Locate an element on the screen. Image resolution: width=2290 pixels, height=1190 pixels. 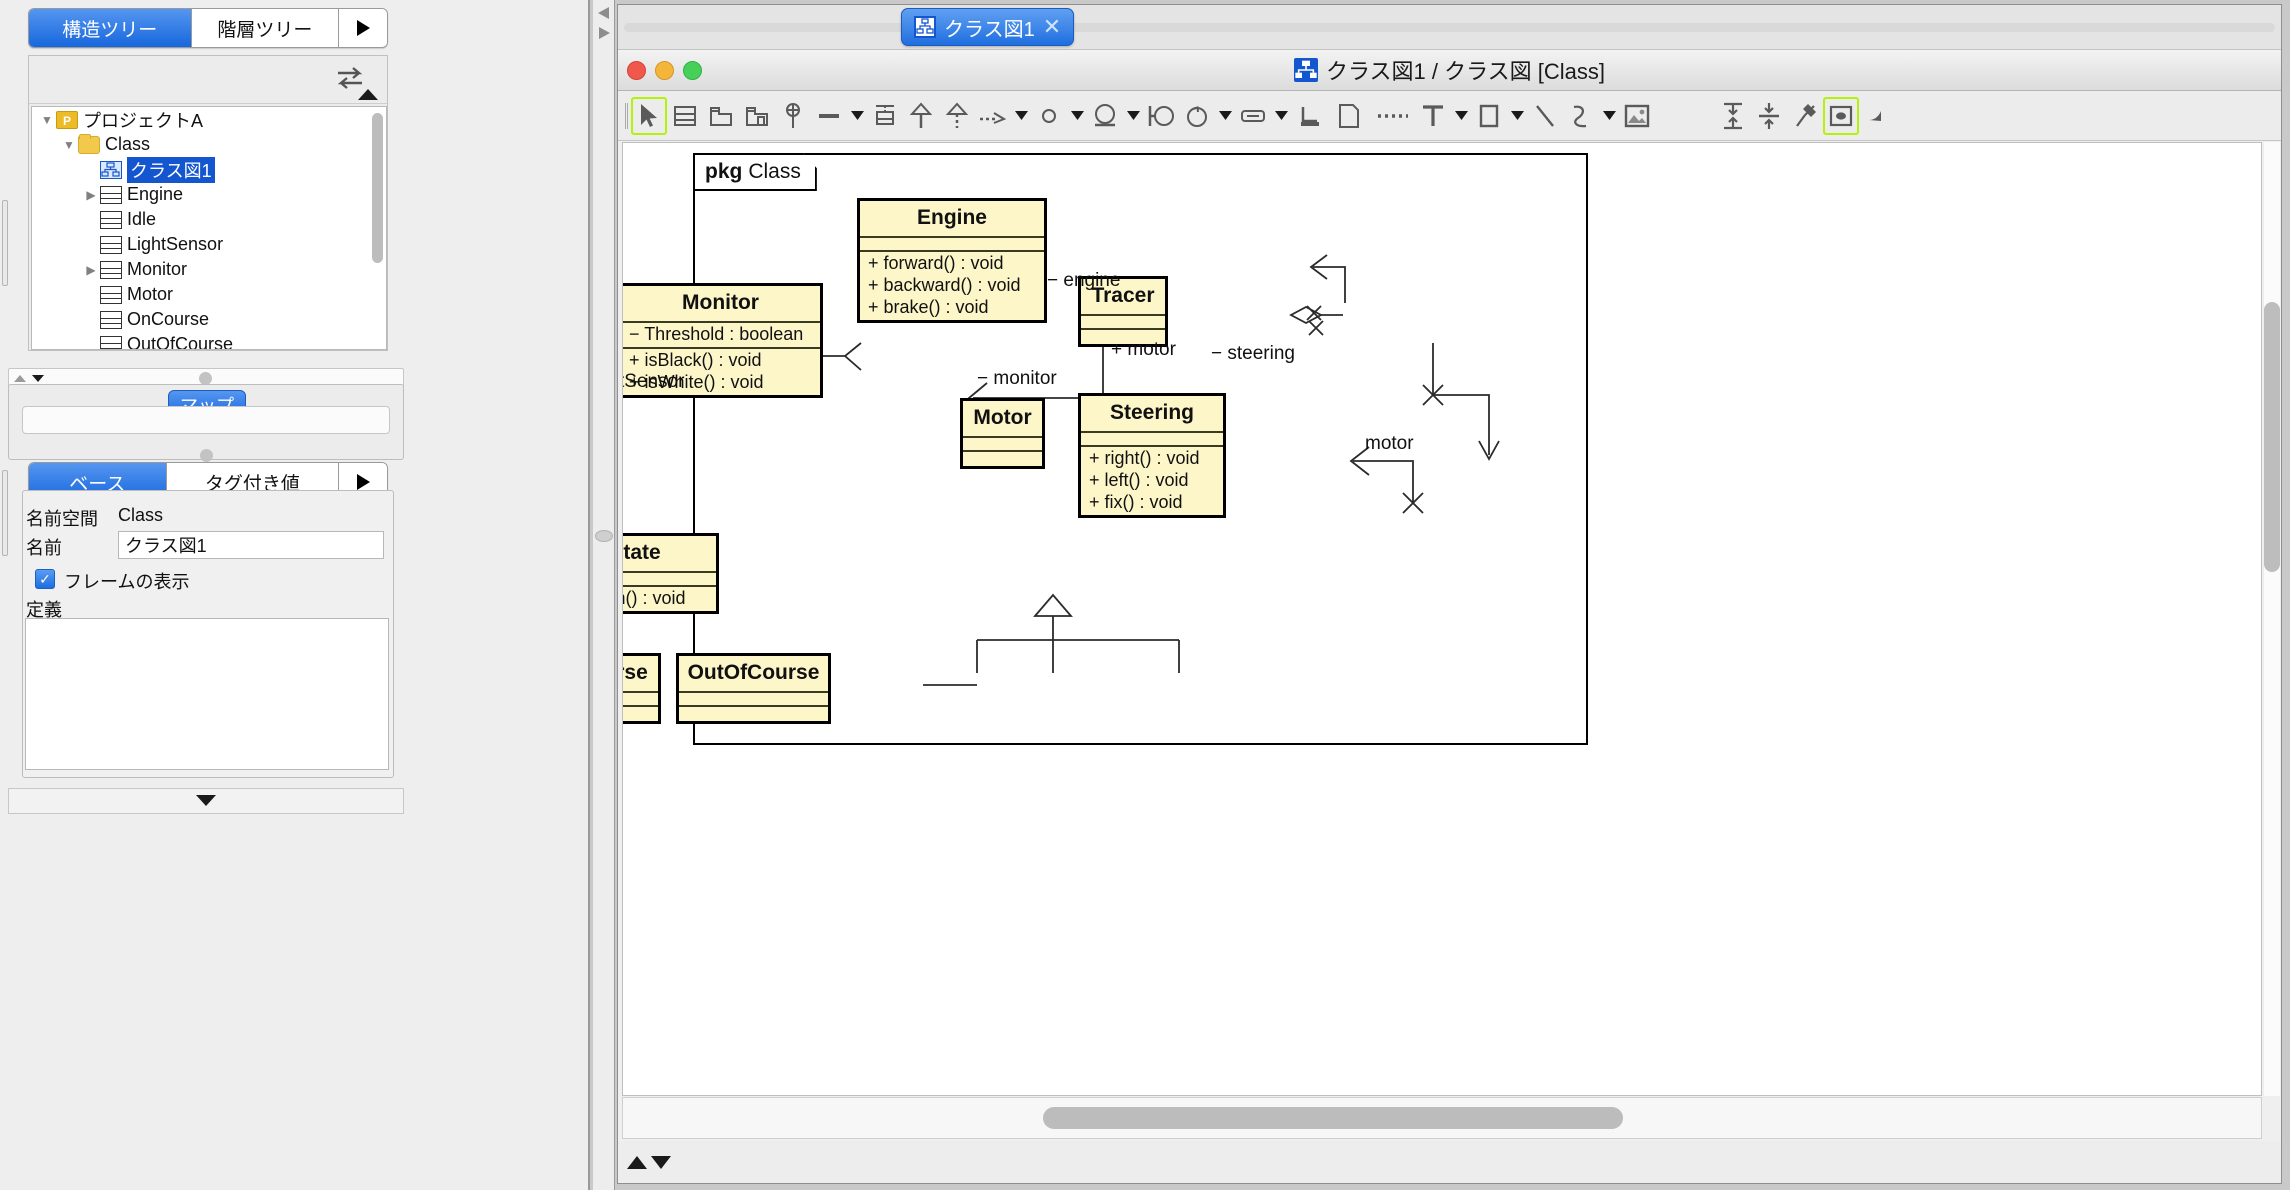
lollipop-tool-caret is located at coordinates (1133, 116).